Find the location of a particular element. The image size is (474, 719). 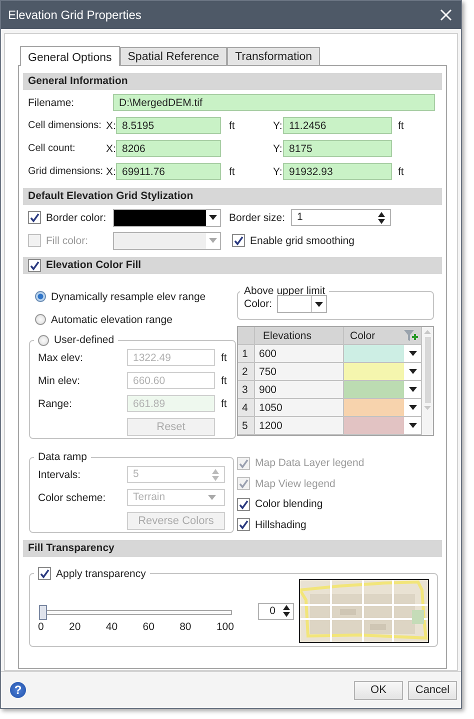

window-title: Elevation Grid Properties is located at coordinates (75, 15).